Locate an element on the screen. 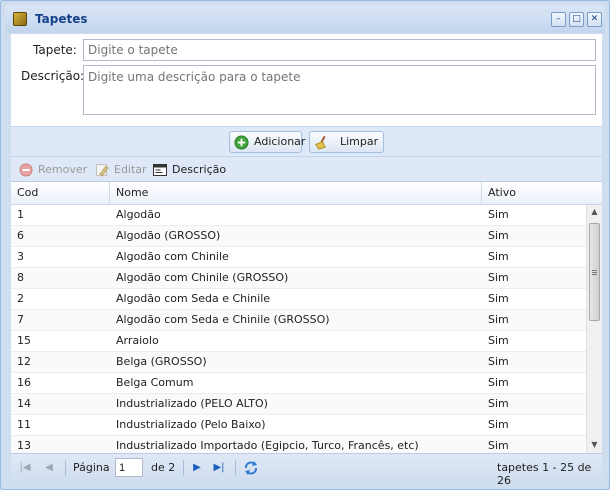  column-header-nome: Nome is located at coordinates (296, 193).